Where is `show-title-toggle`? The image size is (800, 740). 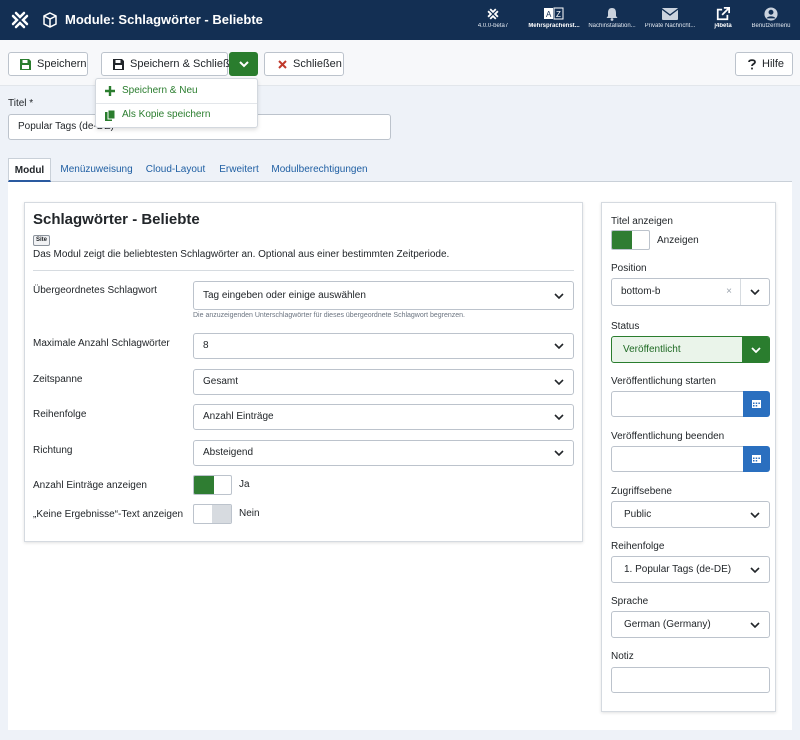
show-title-toggle is located at coordinates (630, 240).